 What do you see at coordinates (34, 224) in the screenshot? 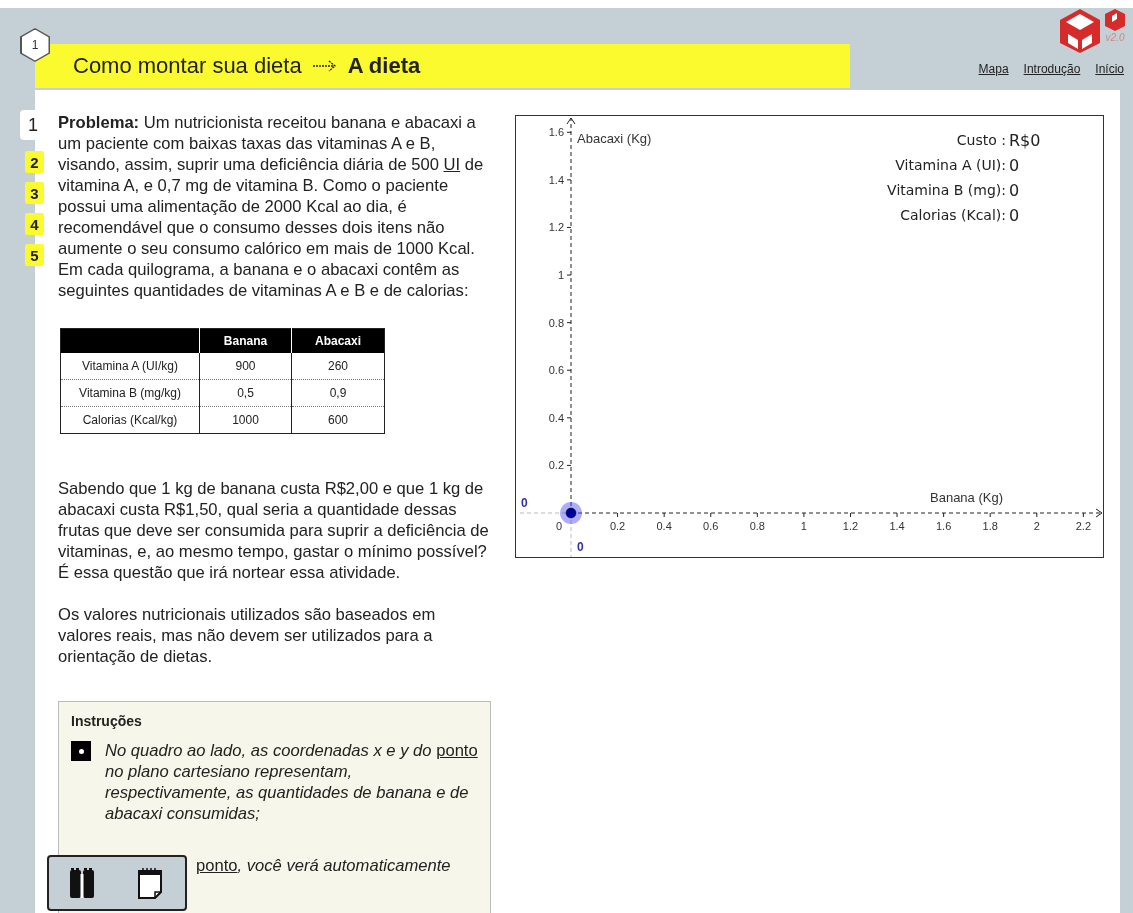
I see `step-tab: 4` at bounding box center [34, 224].